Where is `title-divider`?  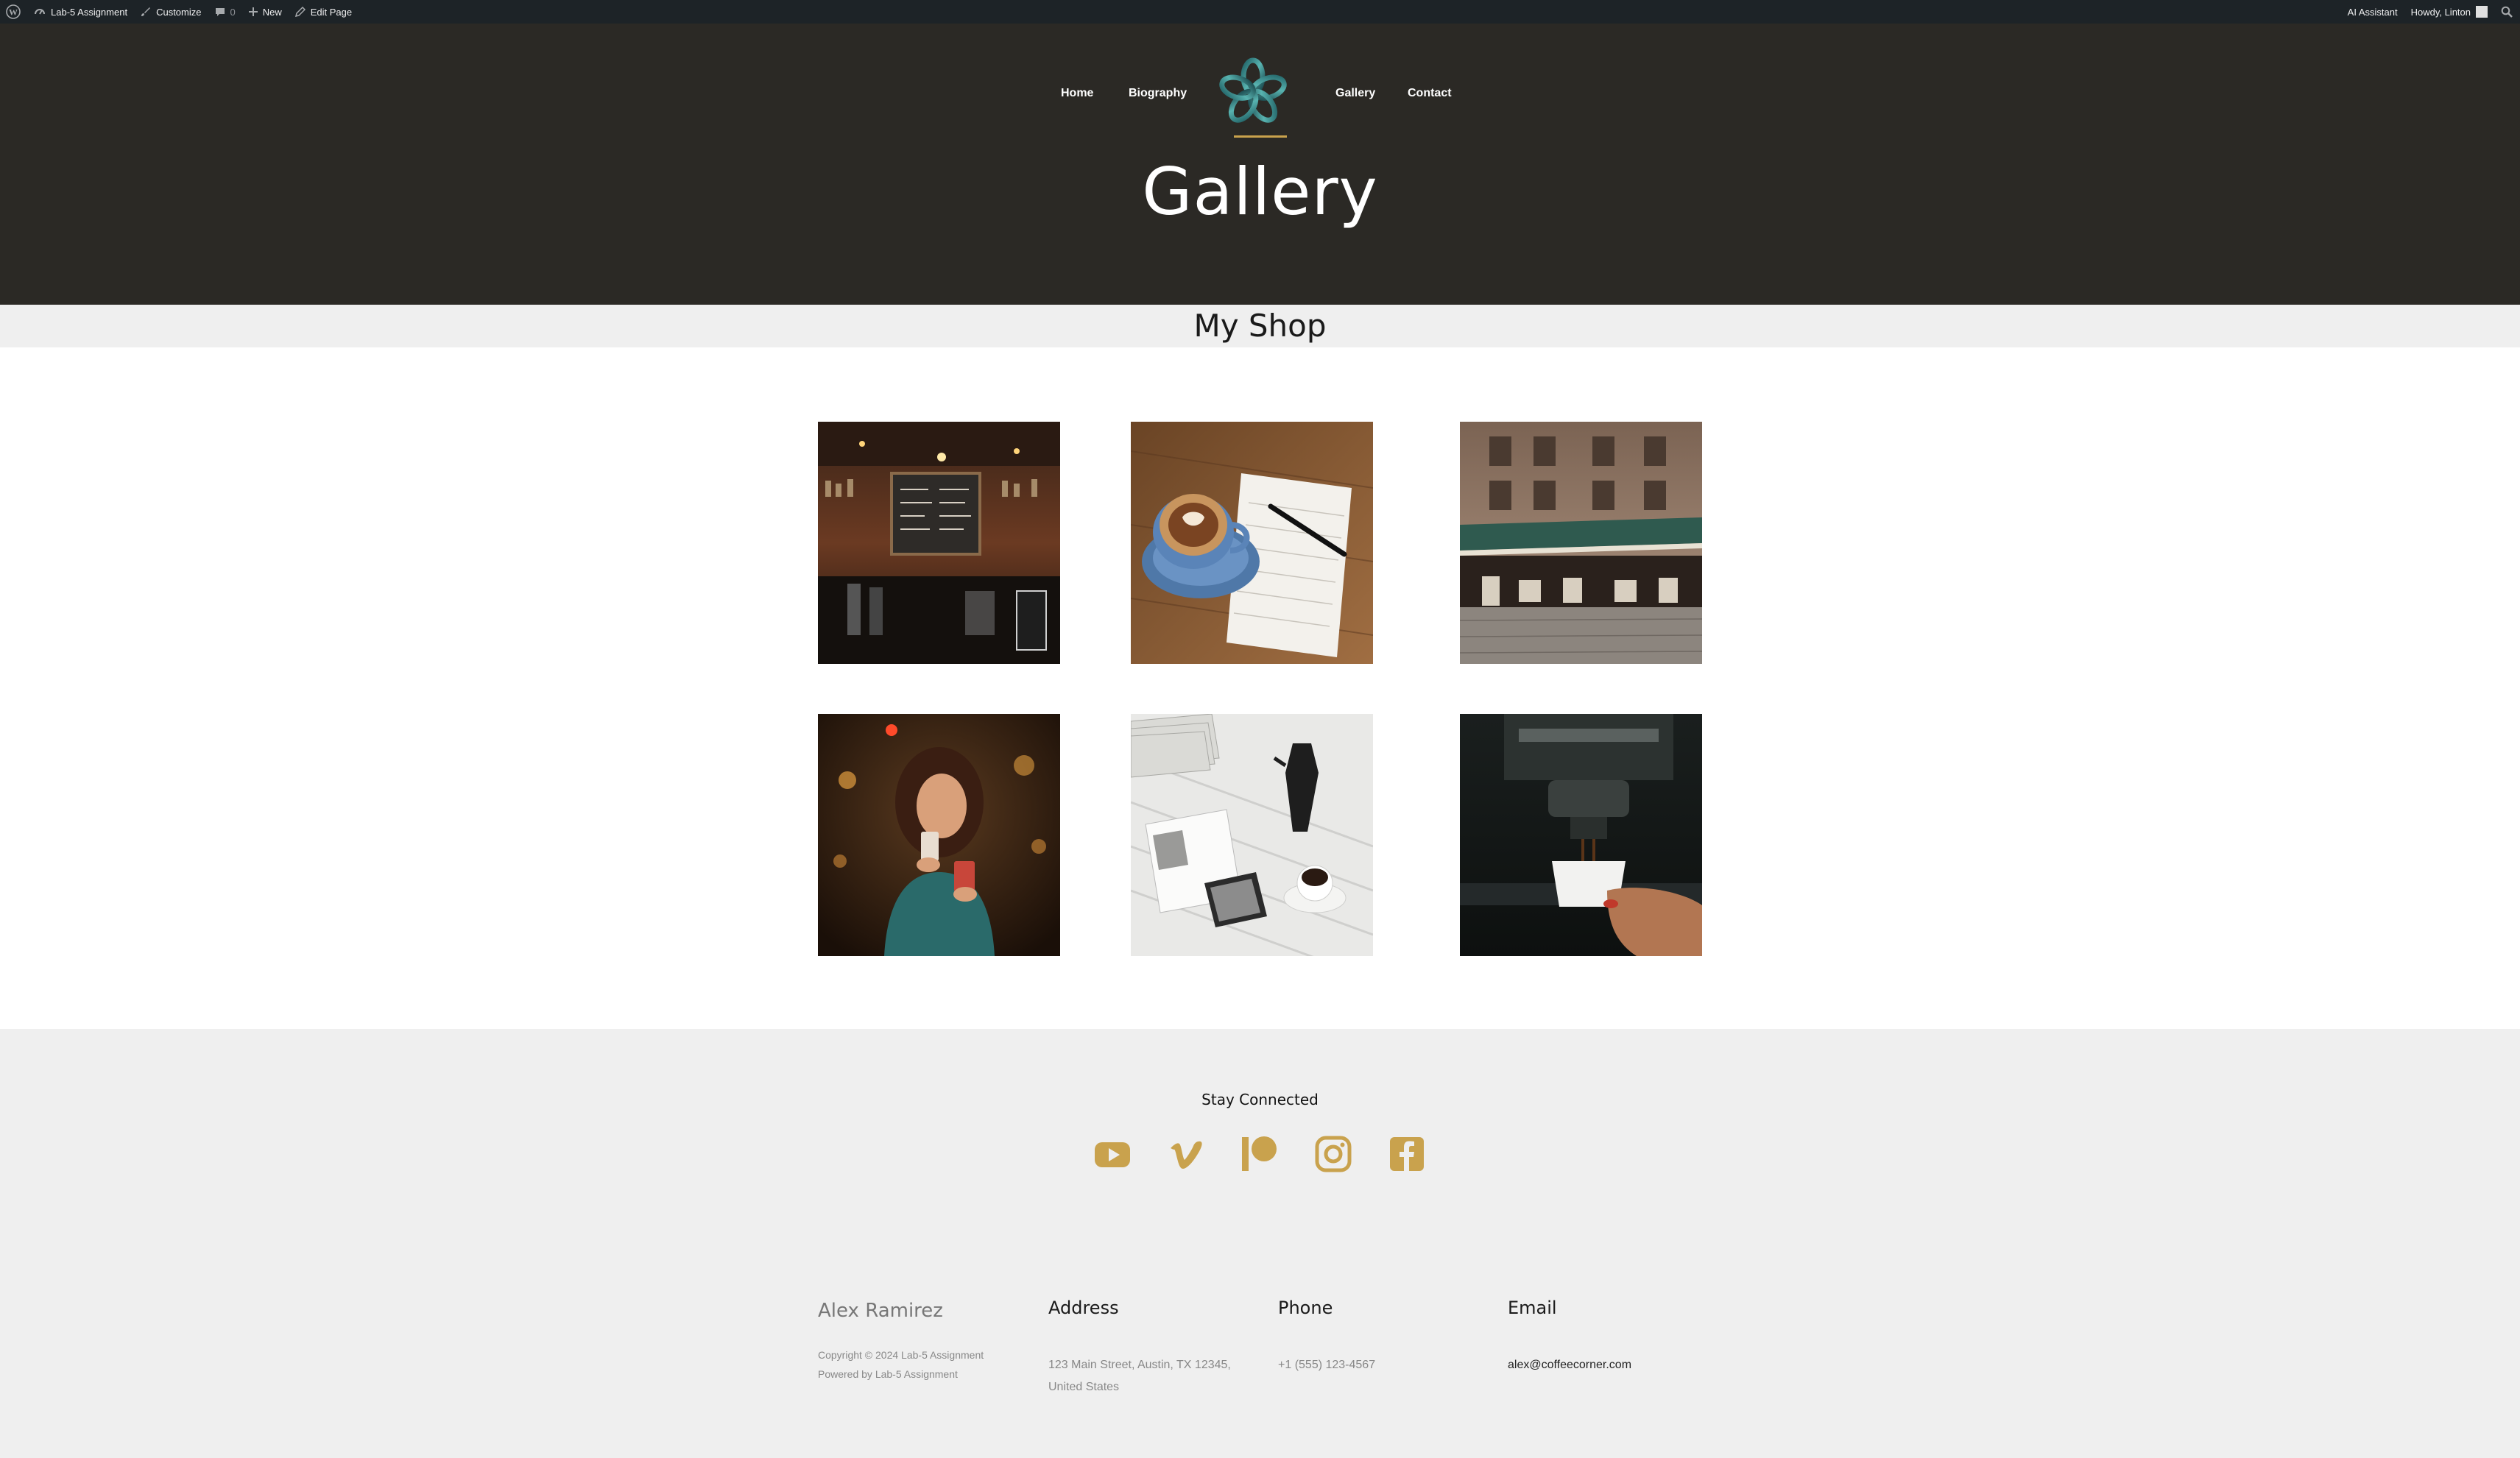
title-divider is located at coordinates (1260, 136).